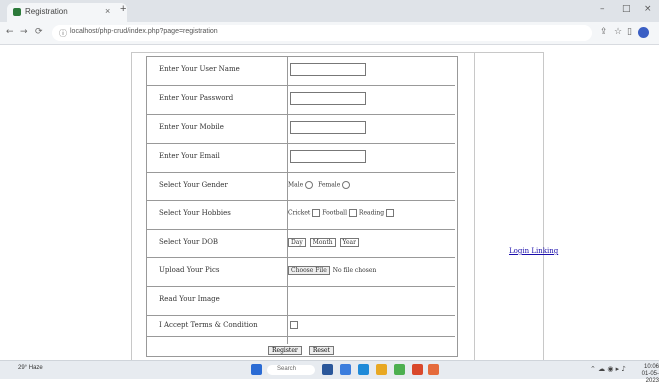  Describe the element at coordinates (321, 350) in the screenshot. I see `reset-button: Reset` at that location.